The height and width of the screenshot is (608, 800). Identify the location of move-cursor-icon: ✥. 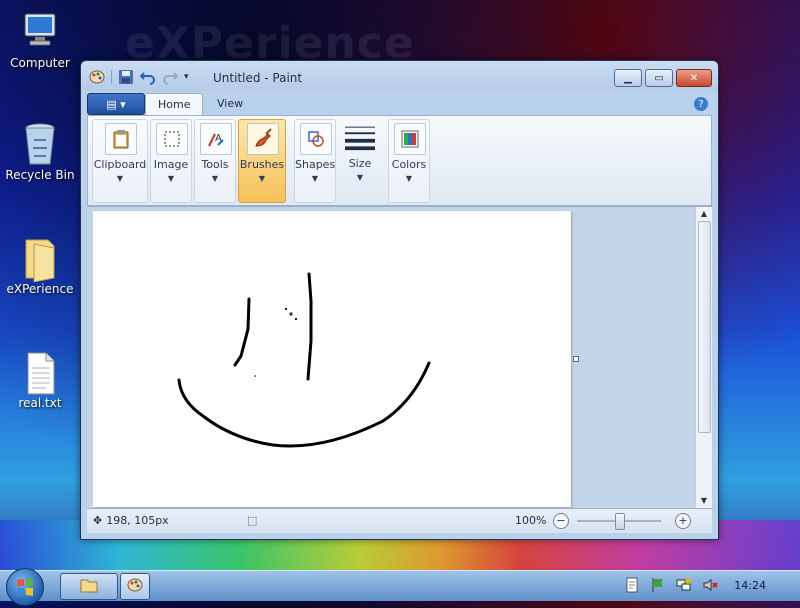
(98, 520).